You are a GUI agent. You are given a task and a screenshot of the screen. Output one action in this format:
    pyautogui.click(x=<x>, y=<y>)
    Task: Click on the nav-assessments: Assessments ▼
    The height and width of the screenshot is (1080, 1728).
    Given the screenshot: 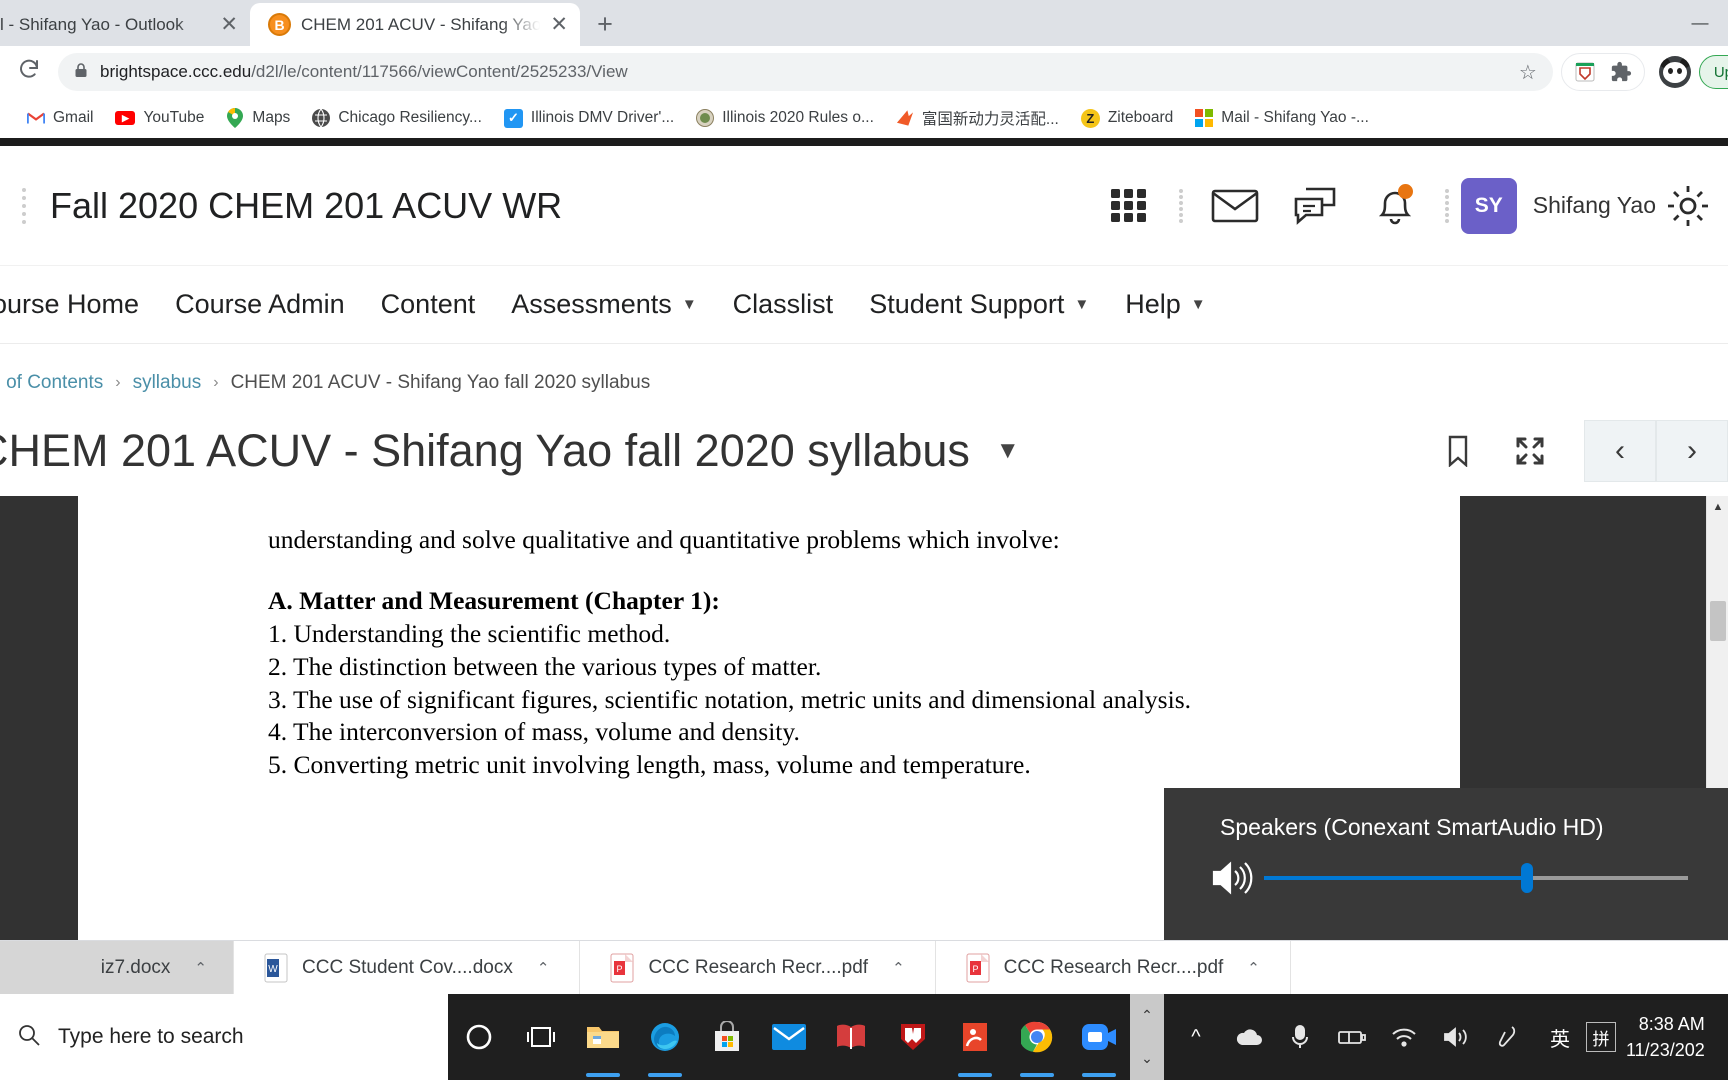 What is the action you would take?
    pyautogui.click(x=603, y=304)
    